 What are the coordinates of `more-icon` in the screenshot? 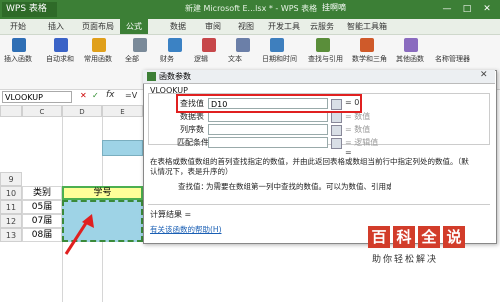 It's located at (411, 45).